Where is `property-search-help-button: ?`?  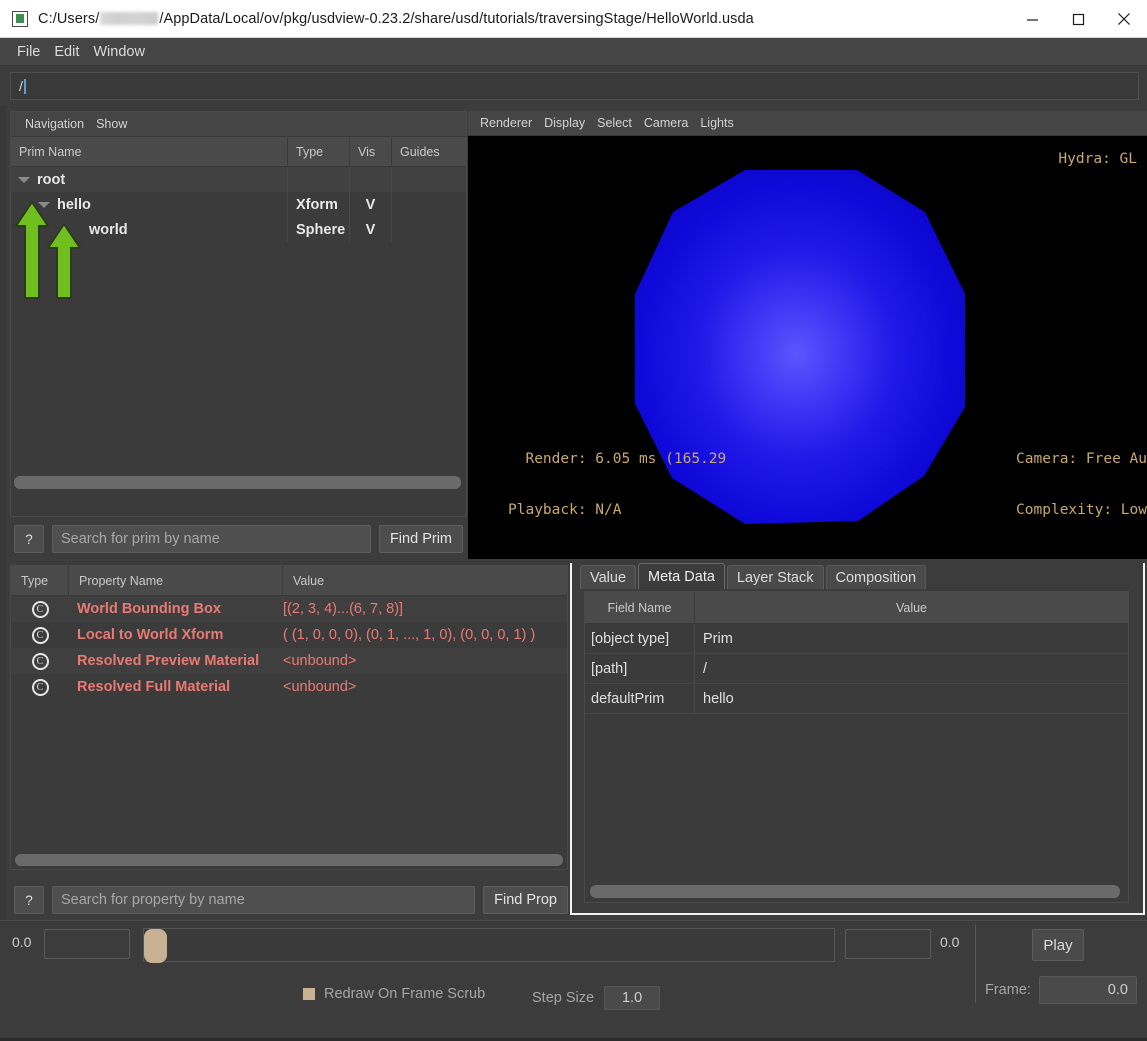 property-search-help-button: ? is located at coordinates (29, 900).